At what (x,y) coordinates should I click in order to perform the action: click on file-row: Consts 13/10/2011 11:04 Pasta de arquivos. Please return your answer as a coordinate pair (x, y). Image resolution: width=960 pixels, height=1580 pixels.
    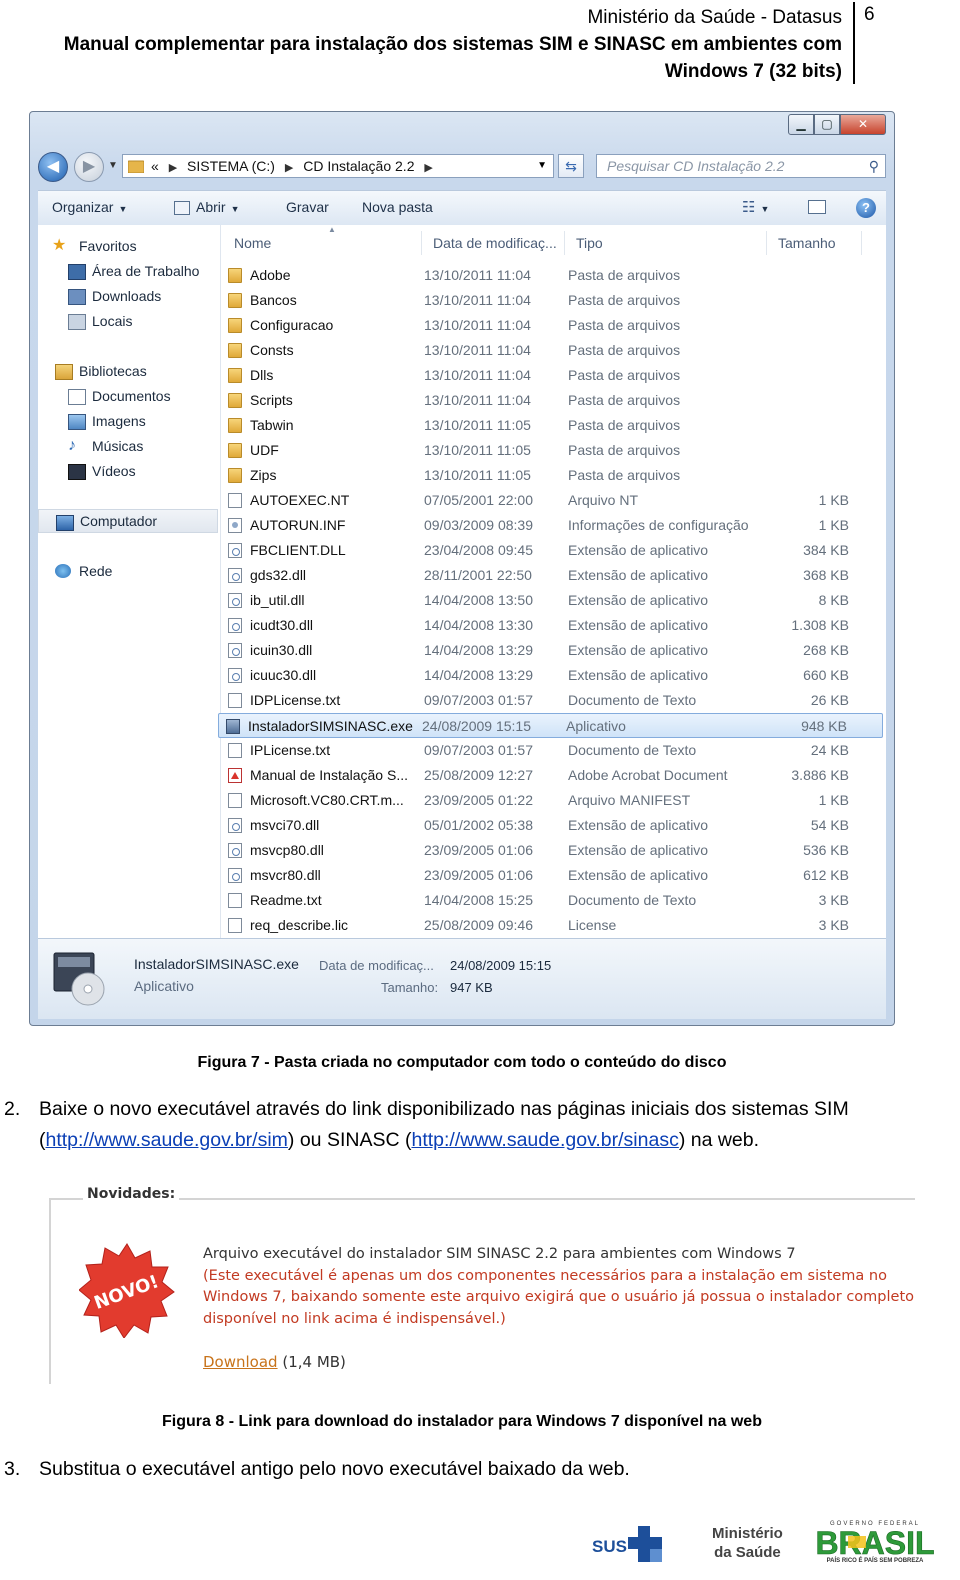
    Looking at the image, I should click on (553, 350).